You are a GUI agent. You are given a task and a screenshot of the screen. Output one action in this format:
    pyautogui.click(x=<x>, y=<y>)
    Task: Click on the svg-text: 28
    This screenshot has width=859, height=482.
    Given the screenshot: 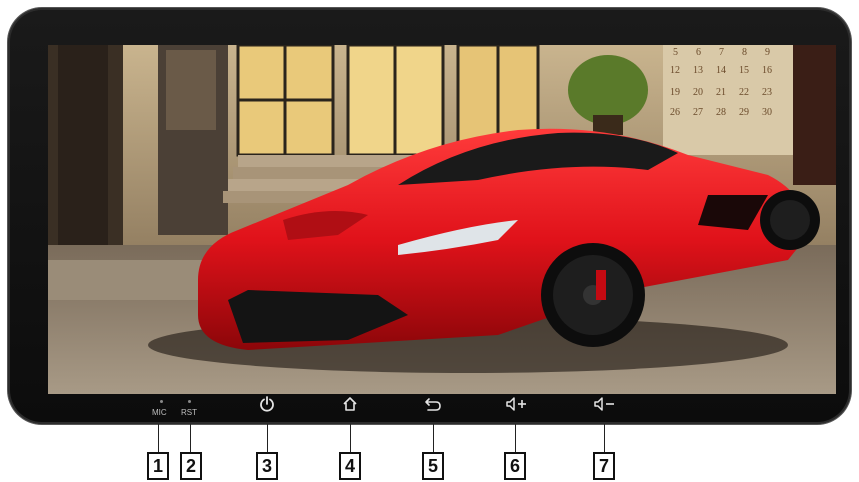 What is the action you would take?
    pyautogui.click(x=721, y=112)
    